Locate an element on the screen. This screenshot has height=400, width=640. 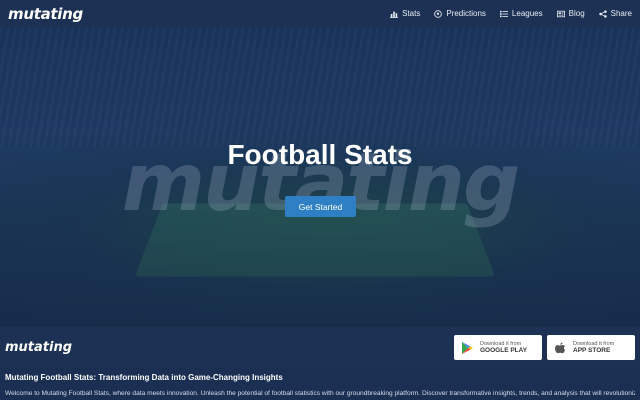
nav-label-blog: Blog is located at coordinates (576, 13).